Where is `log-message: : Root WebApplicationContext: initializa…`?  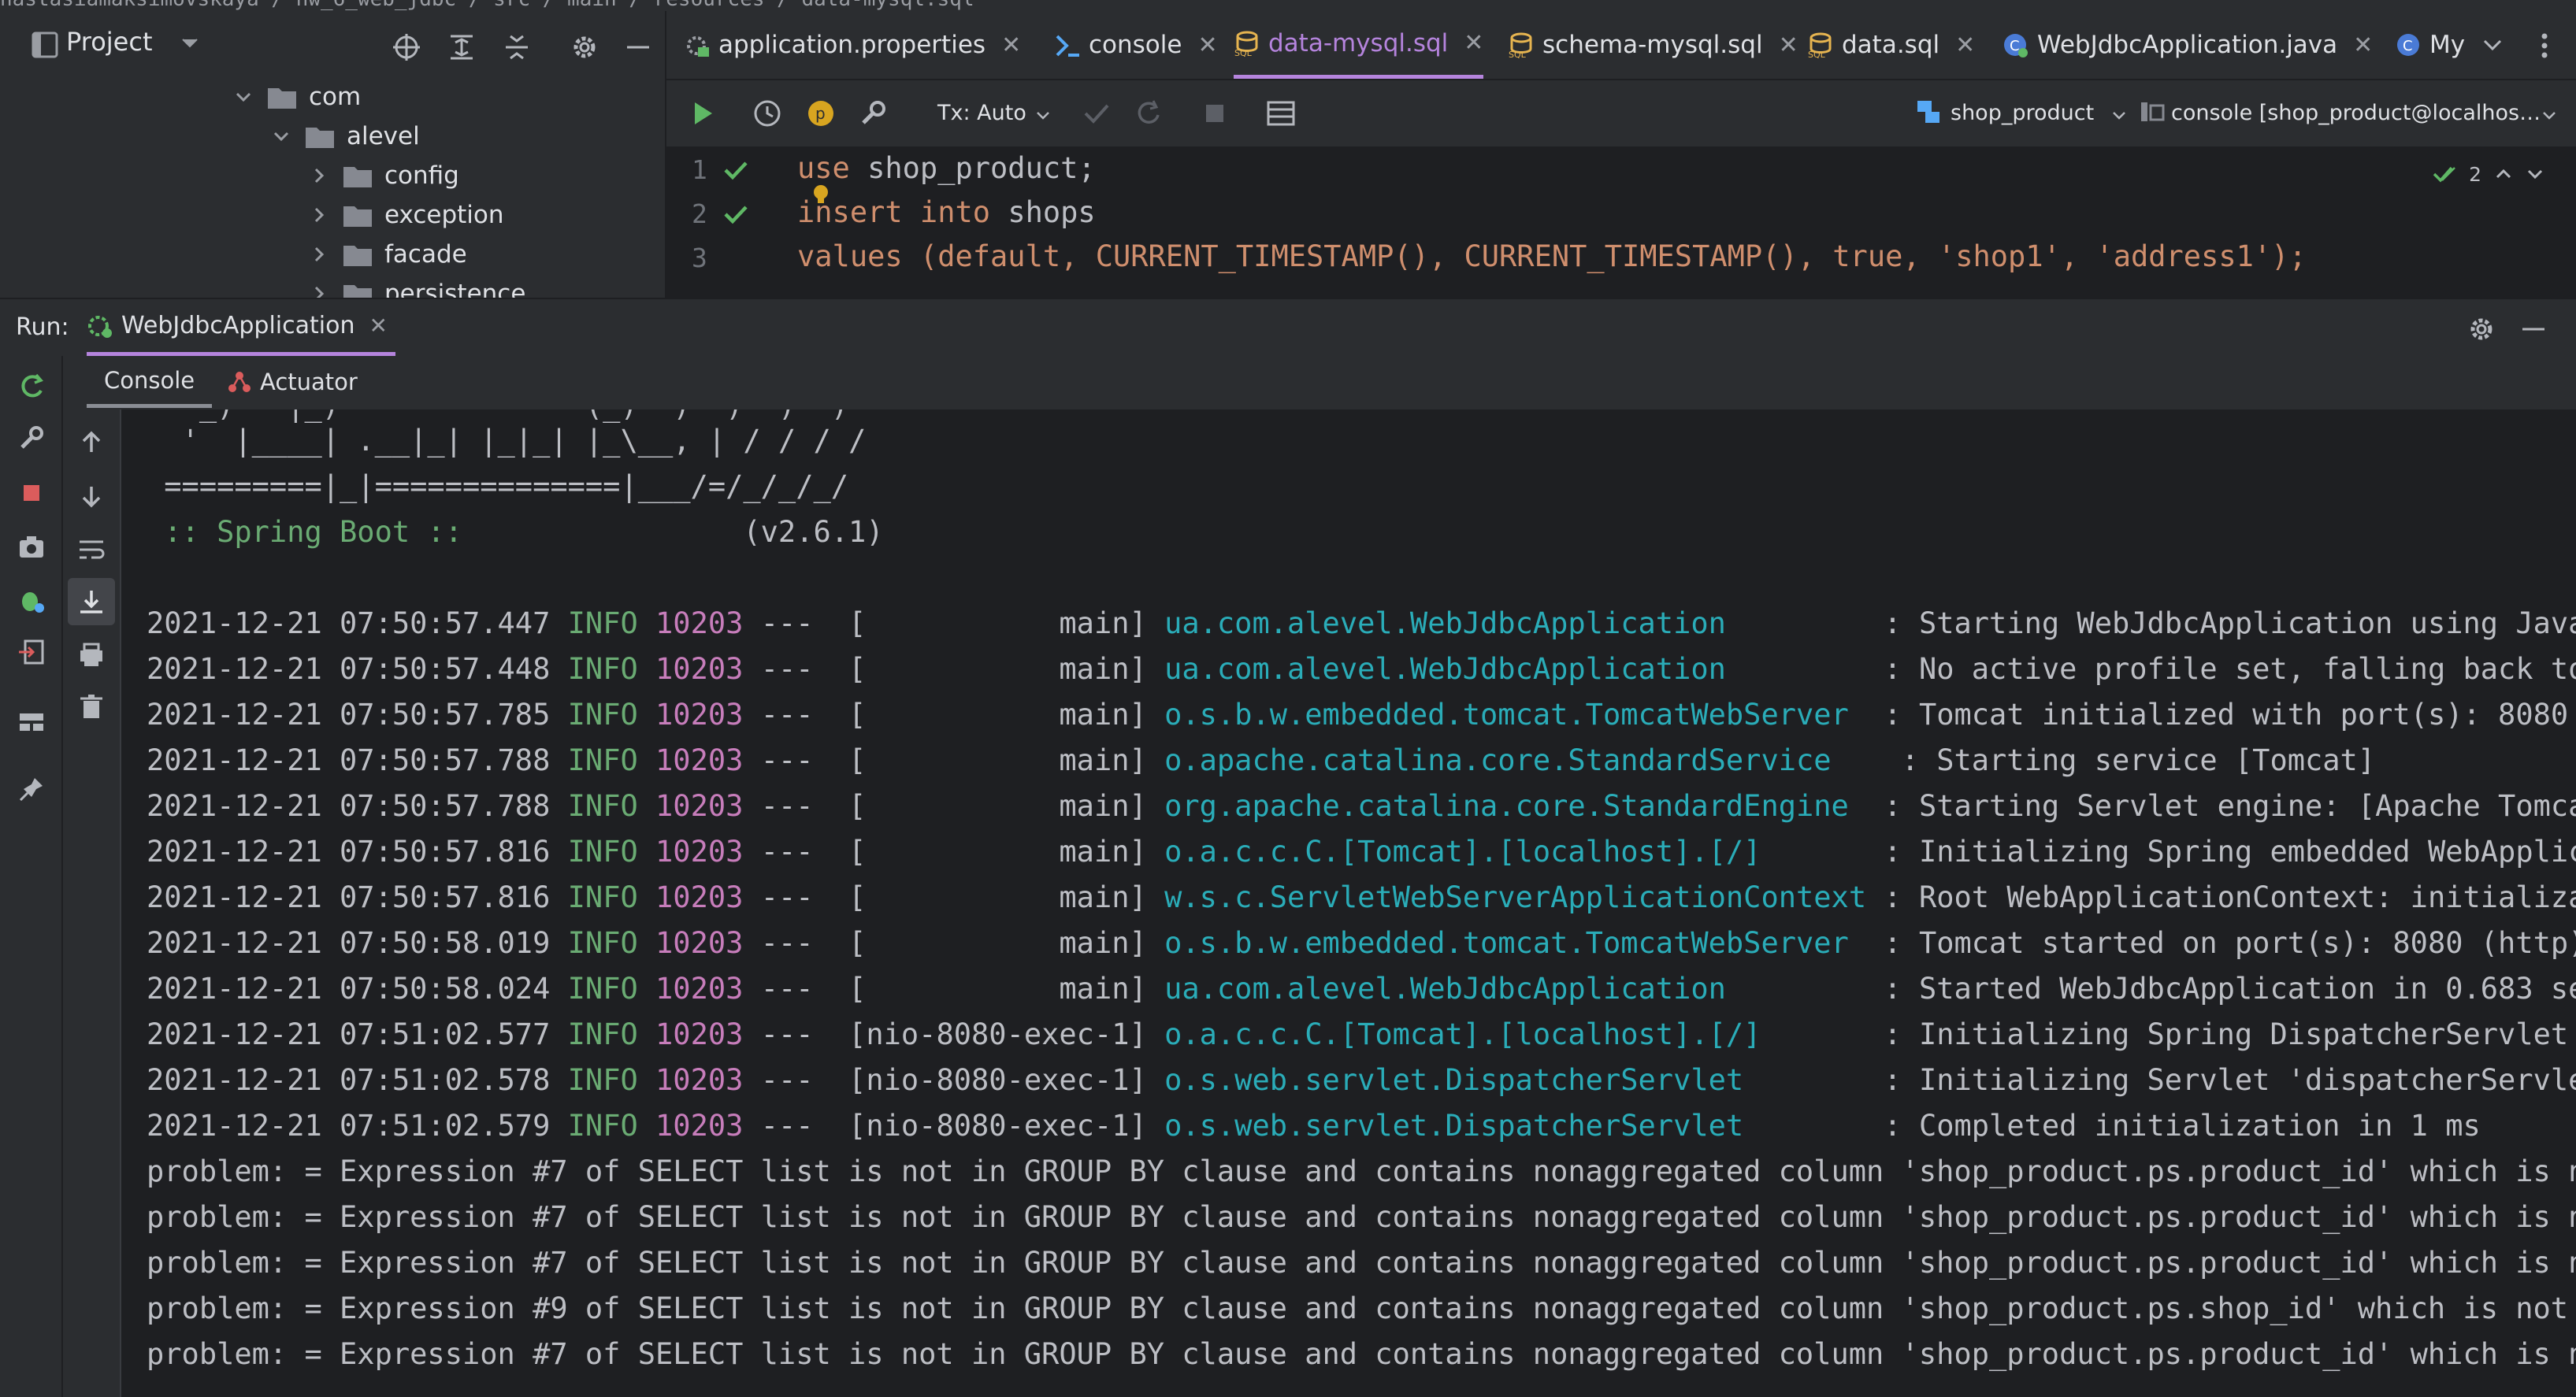 log-message: : Root WebApplicationContext: initializa… is located at coordinates (2230, 897).